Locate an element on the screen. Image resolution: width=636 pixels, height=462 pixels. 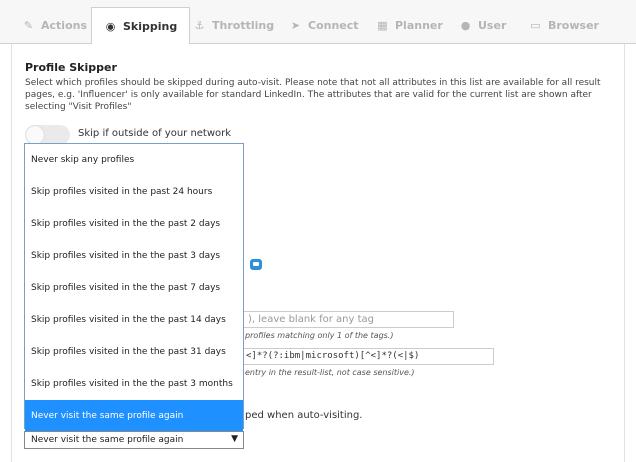
option-never-skip: Never skip any profiles is located at coordinates (134, 160).